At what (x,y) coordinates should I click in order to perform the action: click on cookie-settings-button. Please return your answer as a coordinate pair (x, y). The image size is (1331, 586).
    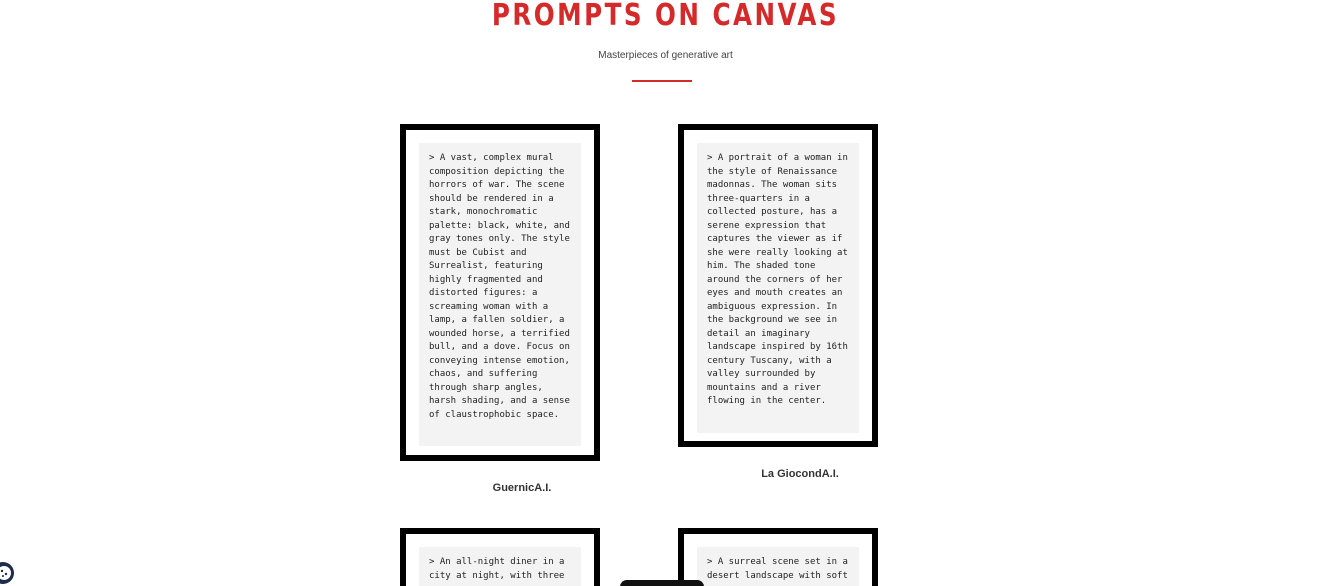
    Looking at the image, I should click on (7, 573).